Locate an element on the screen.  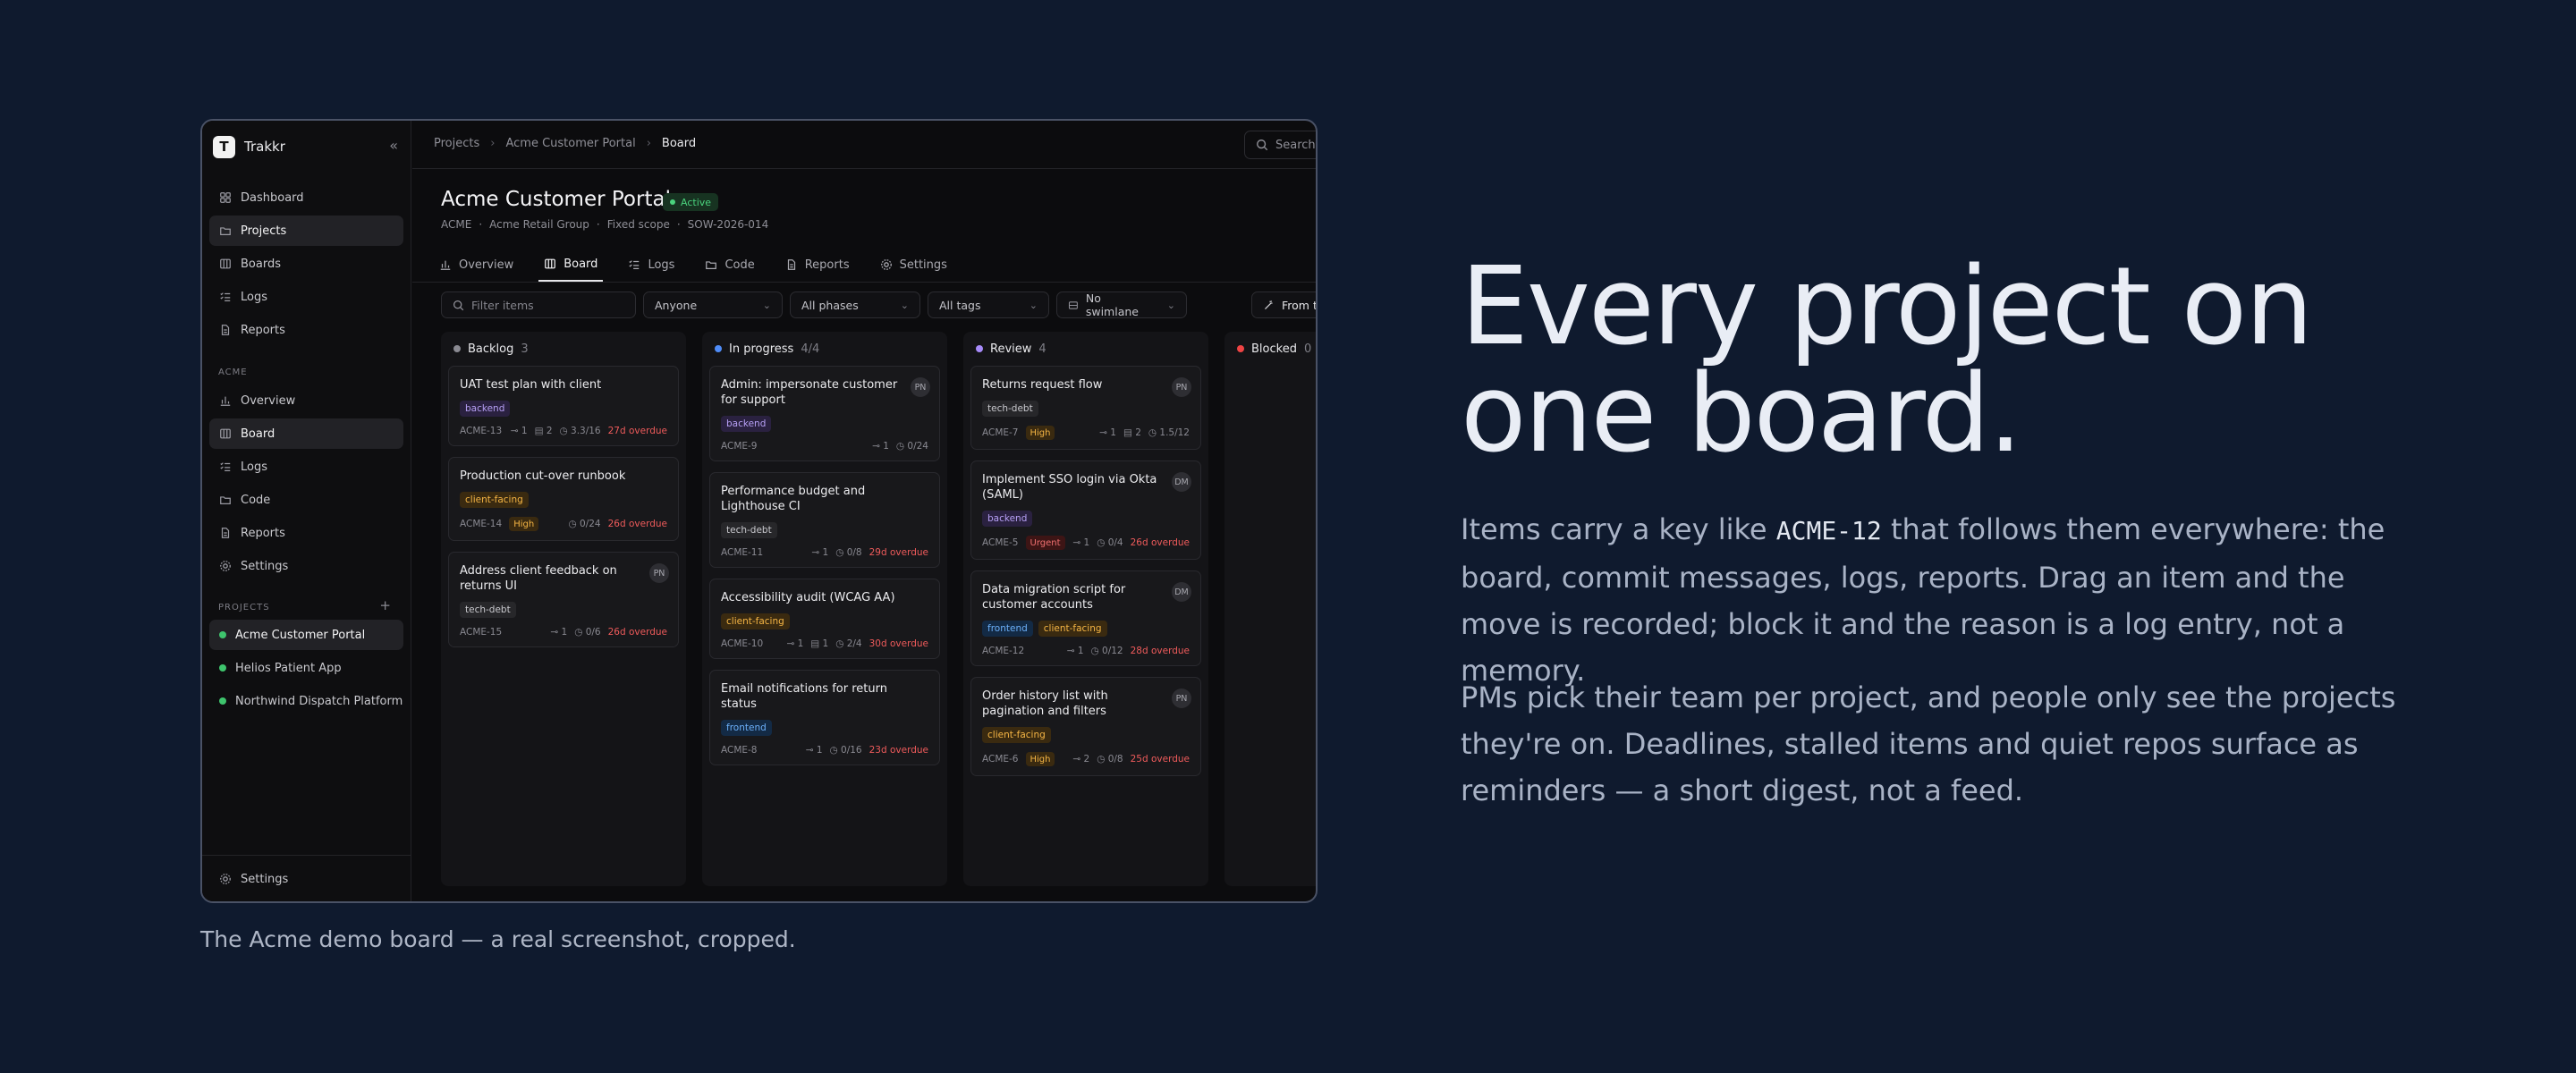
tag-select-value: All tags is located at coordinates (960, 305).